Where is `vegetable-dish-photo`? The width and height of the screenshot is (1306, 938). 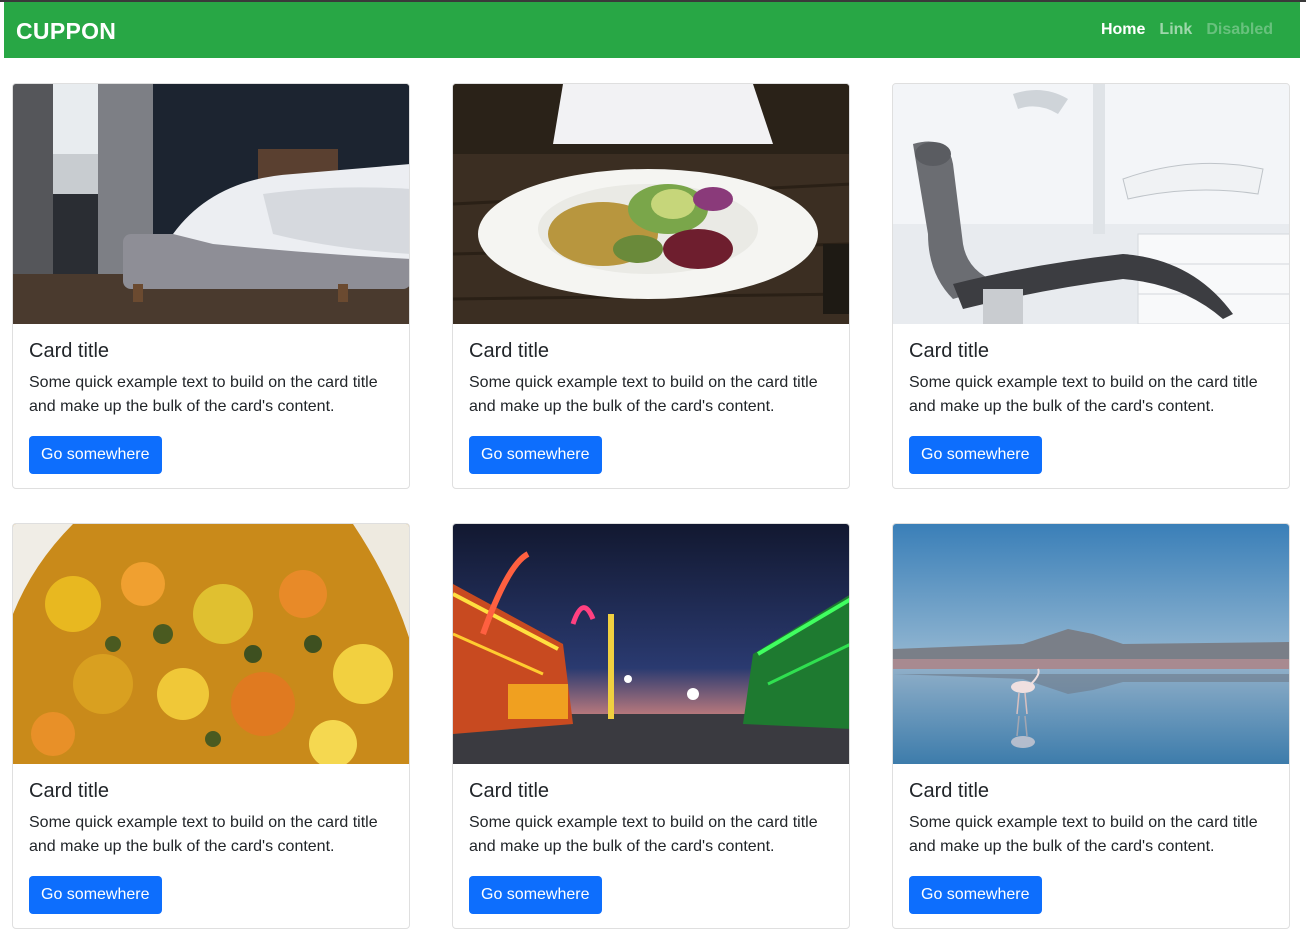
vegetable-dish-photo is located at coordinates (211, 644).